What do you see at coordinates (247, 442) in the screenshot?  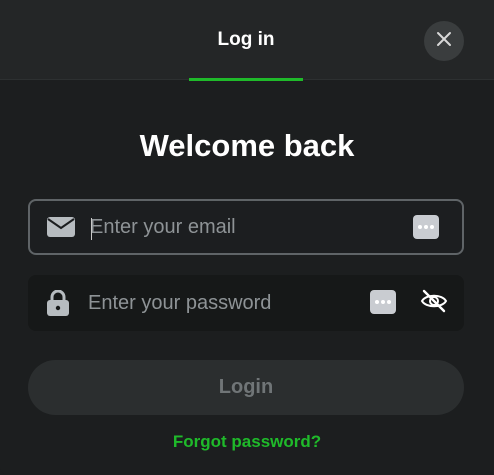 I see `forgot-password-link: Forgot password?` at bounding box center [247, 442].